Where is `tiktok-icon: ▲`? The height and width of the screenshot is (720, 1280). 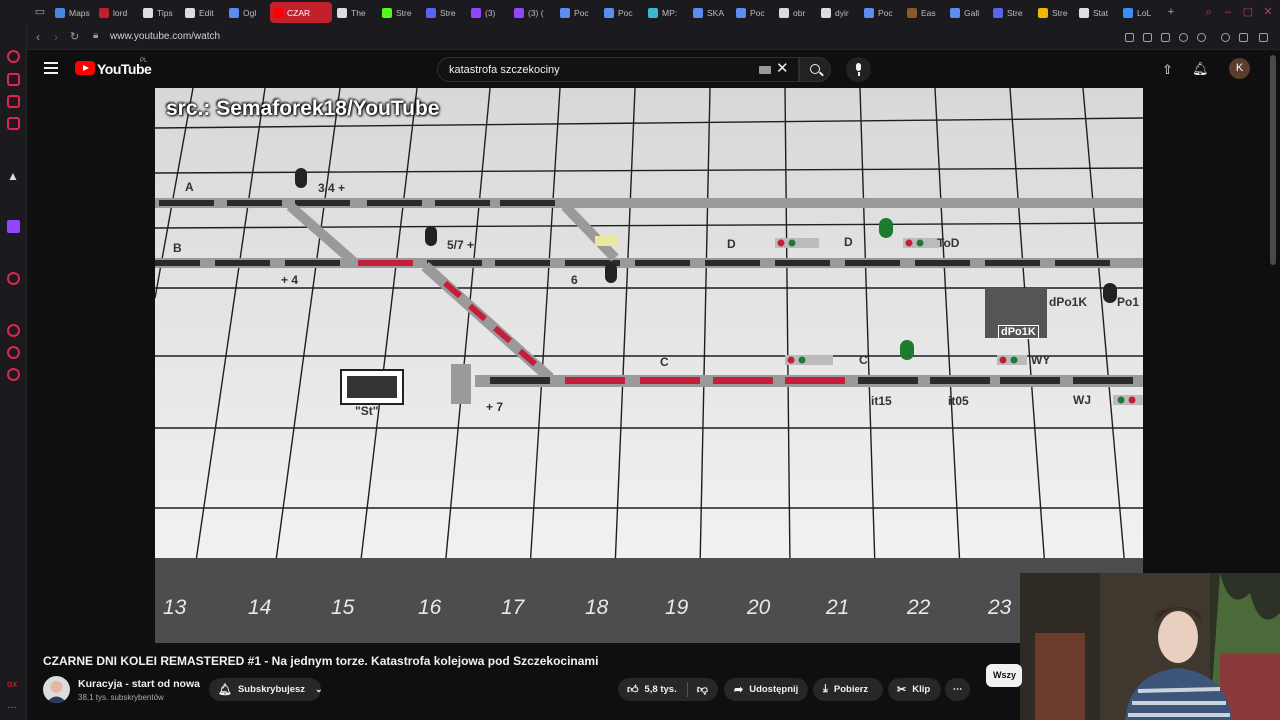
tiktok-icon: ▲ is located at coordinates (13, 176).